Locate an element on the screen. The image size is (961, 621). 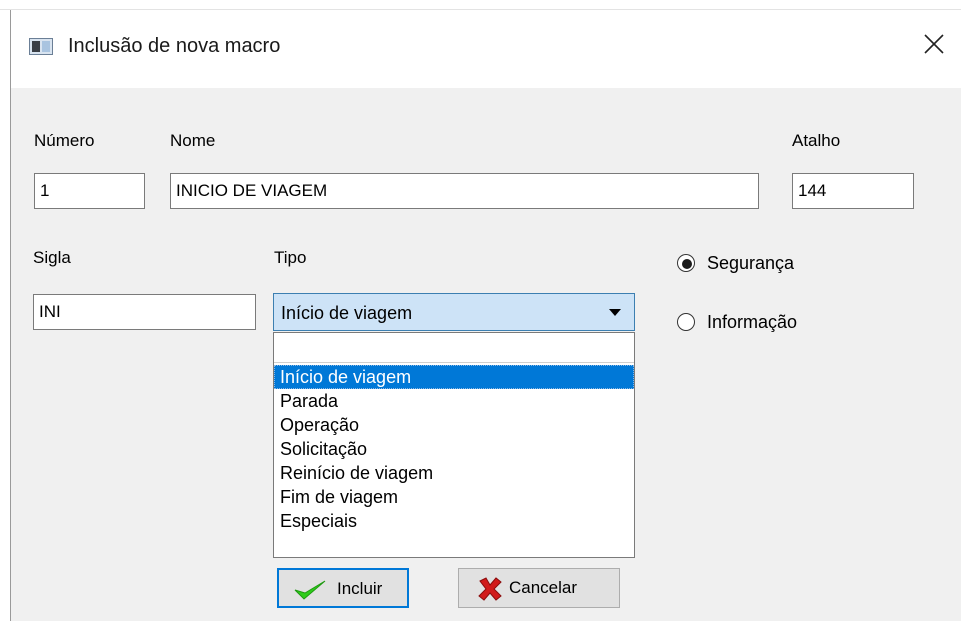
incluir-button: Incluir is located at coordinates (343, 588).